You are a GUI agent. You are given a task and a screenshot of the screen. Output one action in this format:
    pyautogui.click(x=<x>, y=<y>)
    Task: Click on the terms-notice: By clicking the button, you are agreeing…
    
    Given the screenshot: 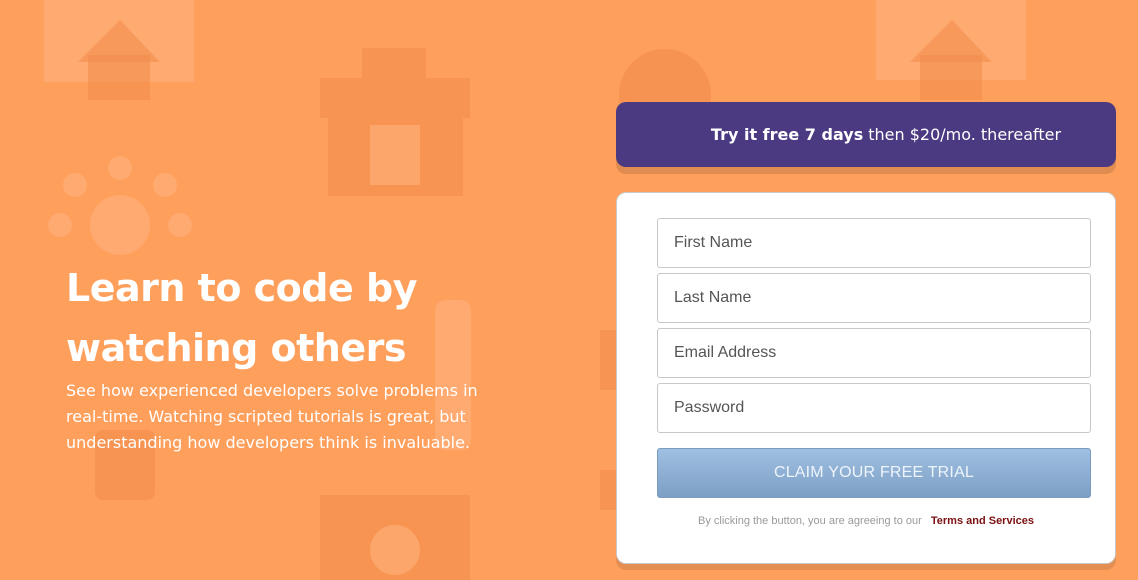 What is the action you would take?
    pyautogui.click(x=866, y=521)
    